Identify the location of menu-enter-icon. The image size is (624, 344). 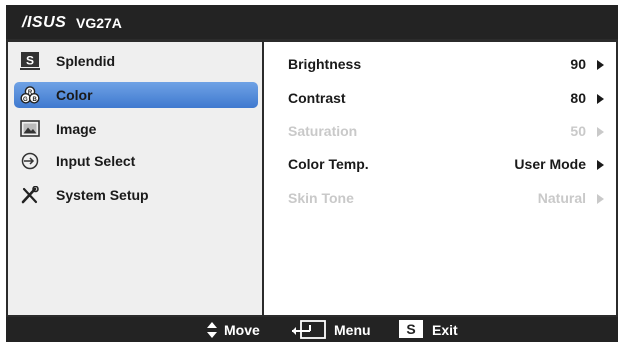
(309, 329).